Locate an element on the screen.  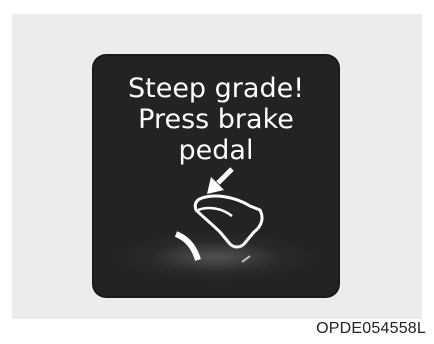
foot-icon is located at coordinates (228, 221).